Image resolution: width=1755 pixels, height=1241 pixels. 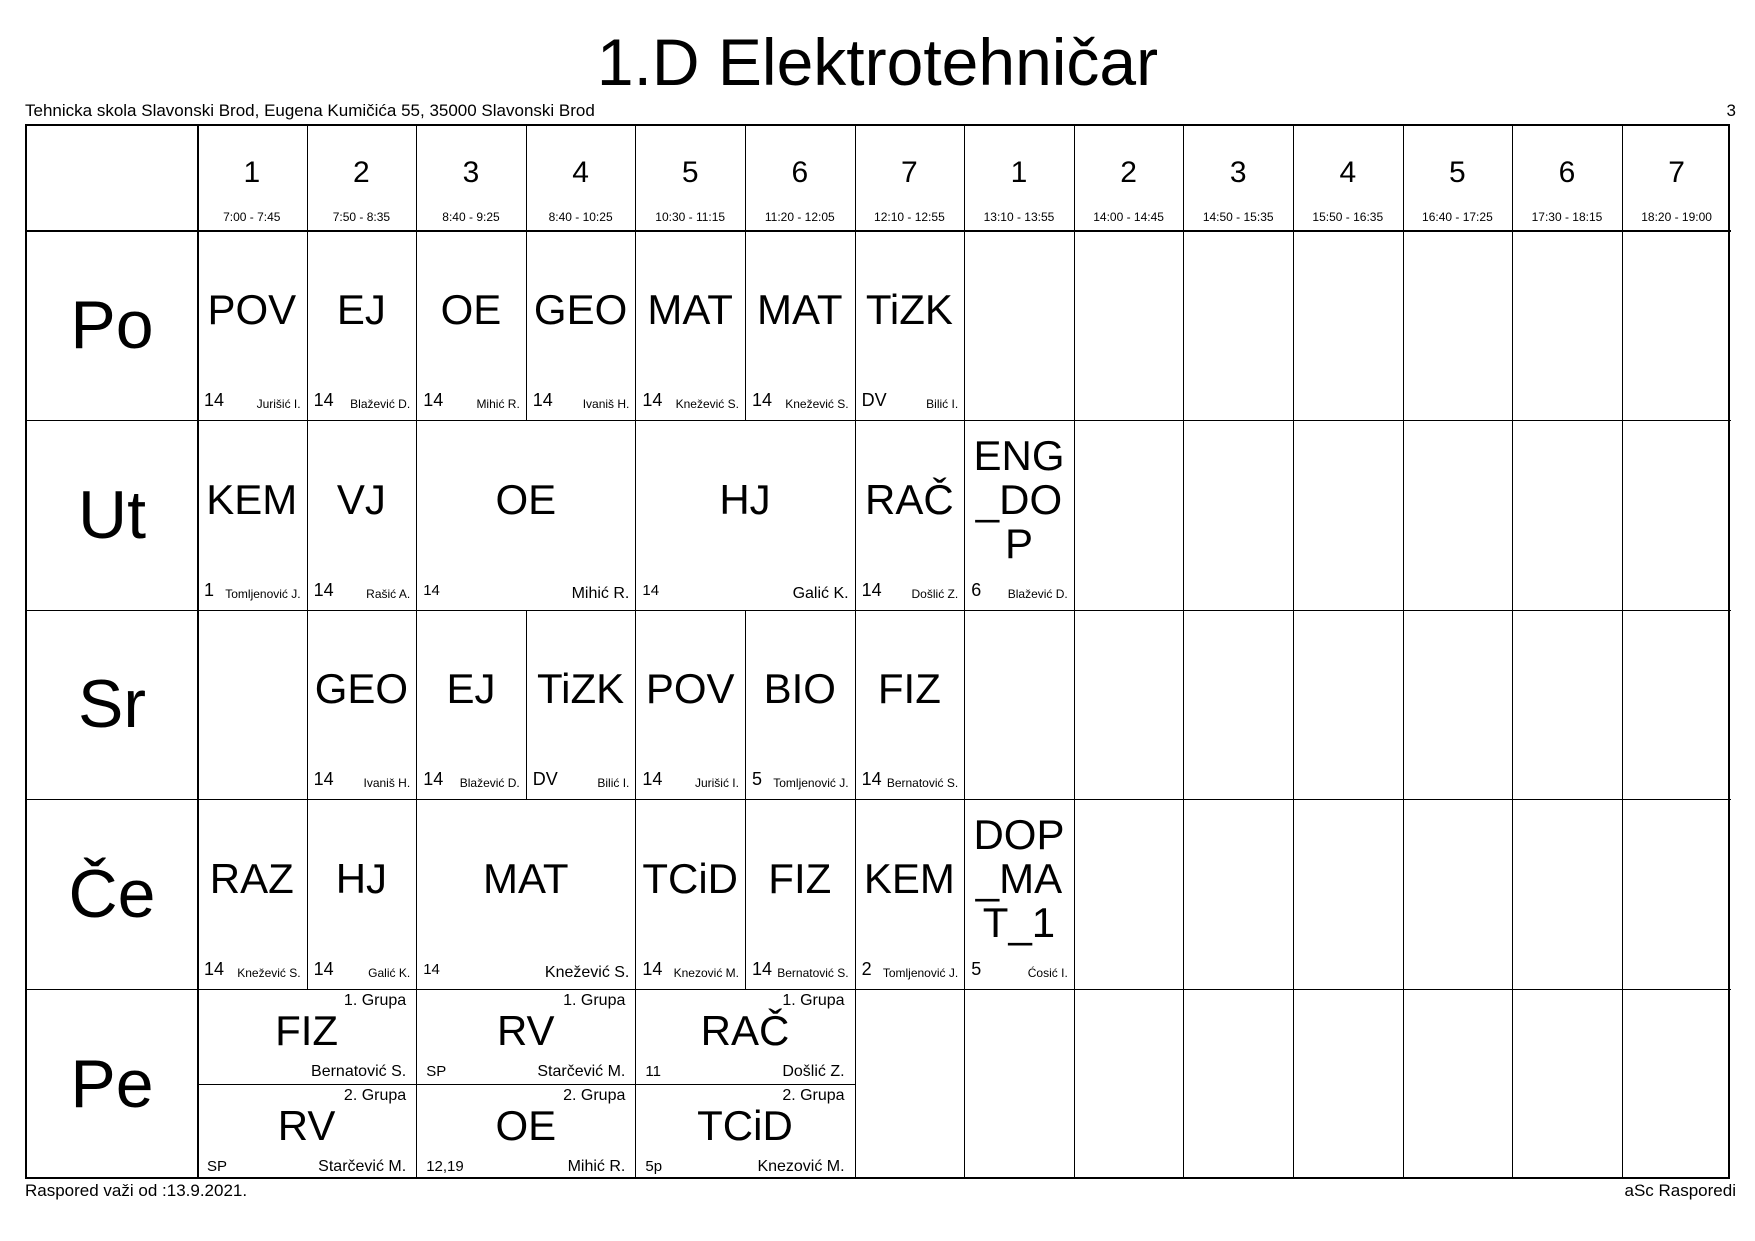 I want to click on lesson-cell: VJ 14 Rašić A., so click(x=362, y=515).